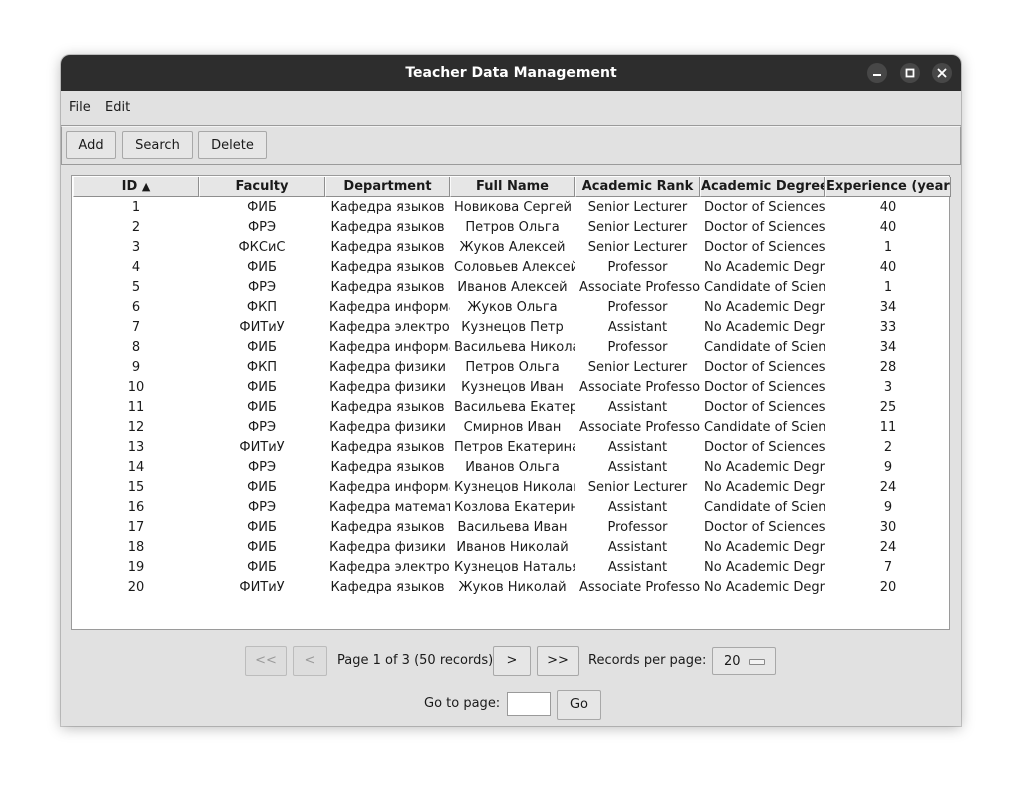 The image size is (1022, 793). I want to click on maximize-button, so click(910, 73).